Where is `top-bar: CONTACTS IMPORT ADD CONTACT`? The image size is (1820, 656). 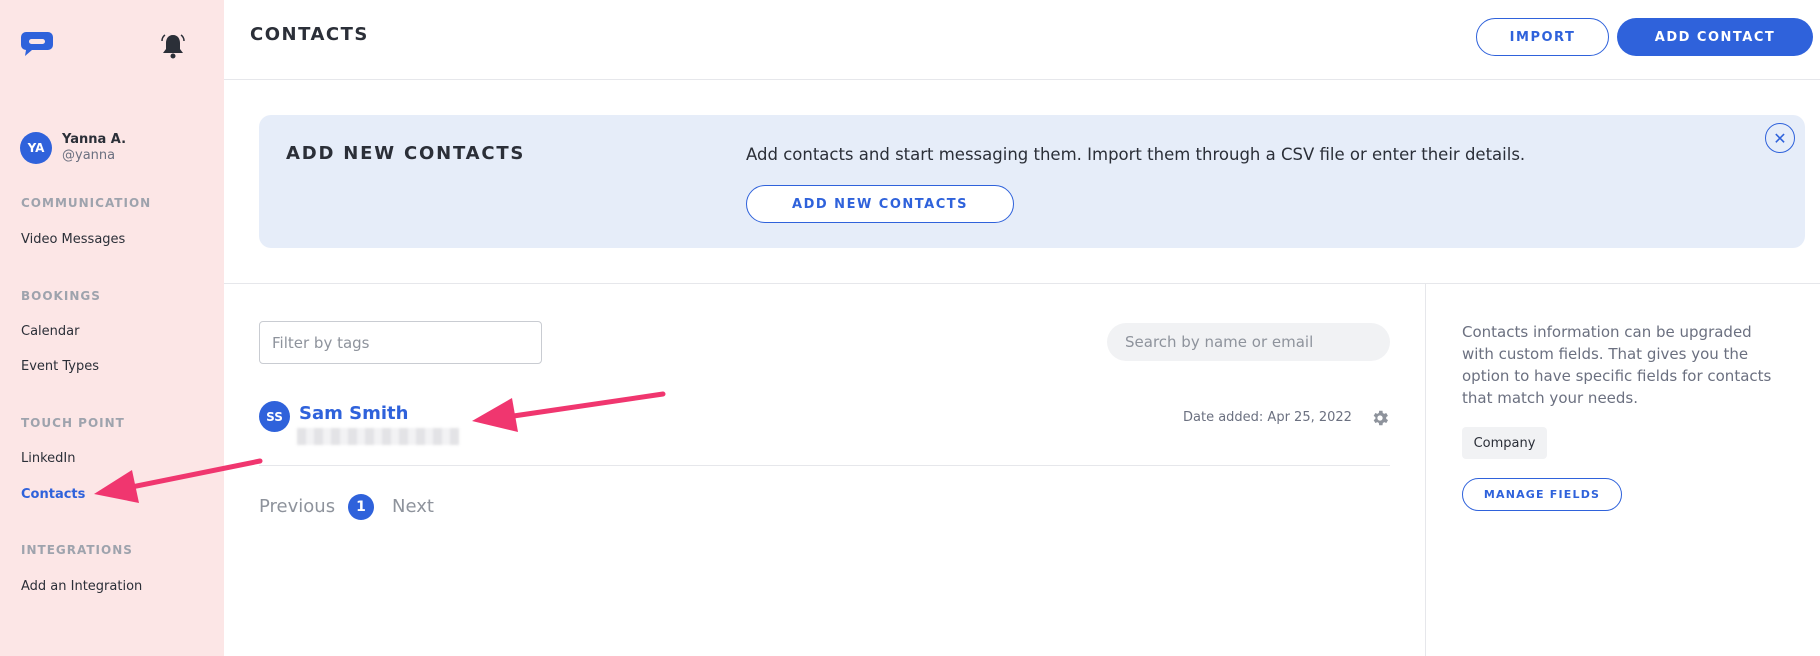
top-bar: CONTACTS IMPORT ADD CONTACT is located at coordinates (1022, 40).